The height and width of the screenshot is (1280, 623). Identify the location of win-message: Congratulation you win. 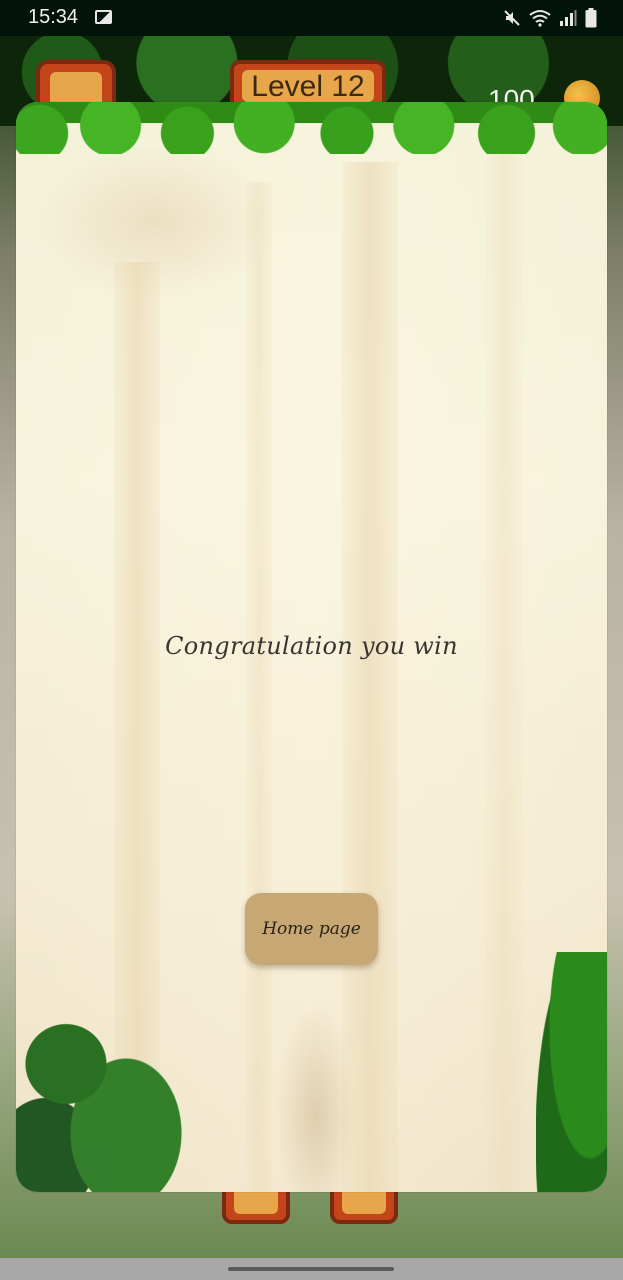
(311, 646).